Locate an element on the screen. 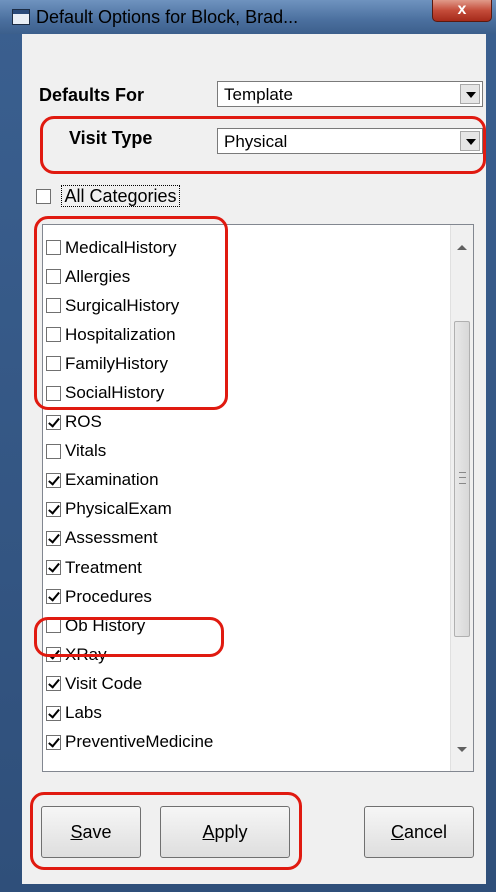 The height and width of the screenshot is (892, 496). cancel-accel: C is located at coordinates (397, 832).